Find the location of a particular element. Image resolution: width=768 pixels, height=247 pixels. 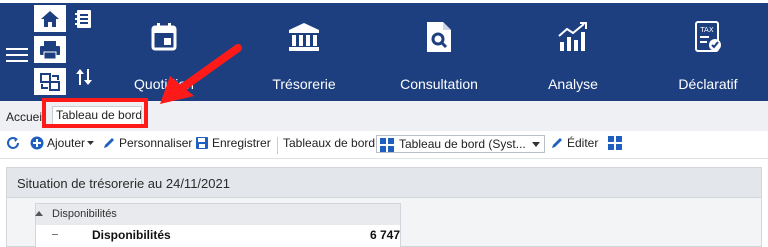

availabilities-widget-header: Disponibilités is located at coordinates (217, 214).